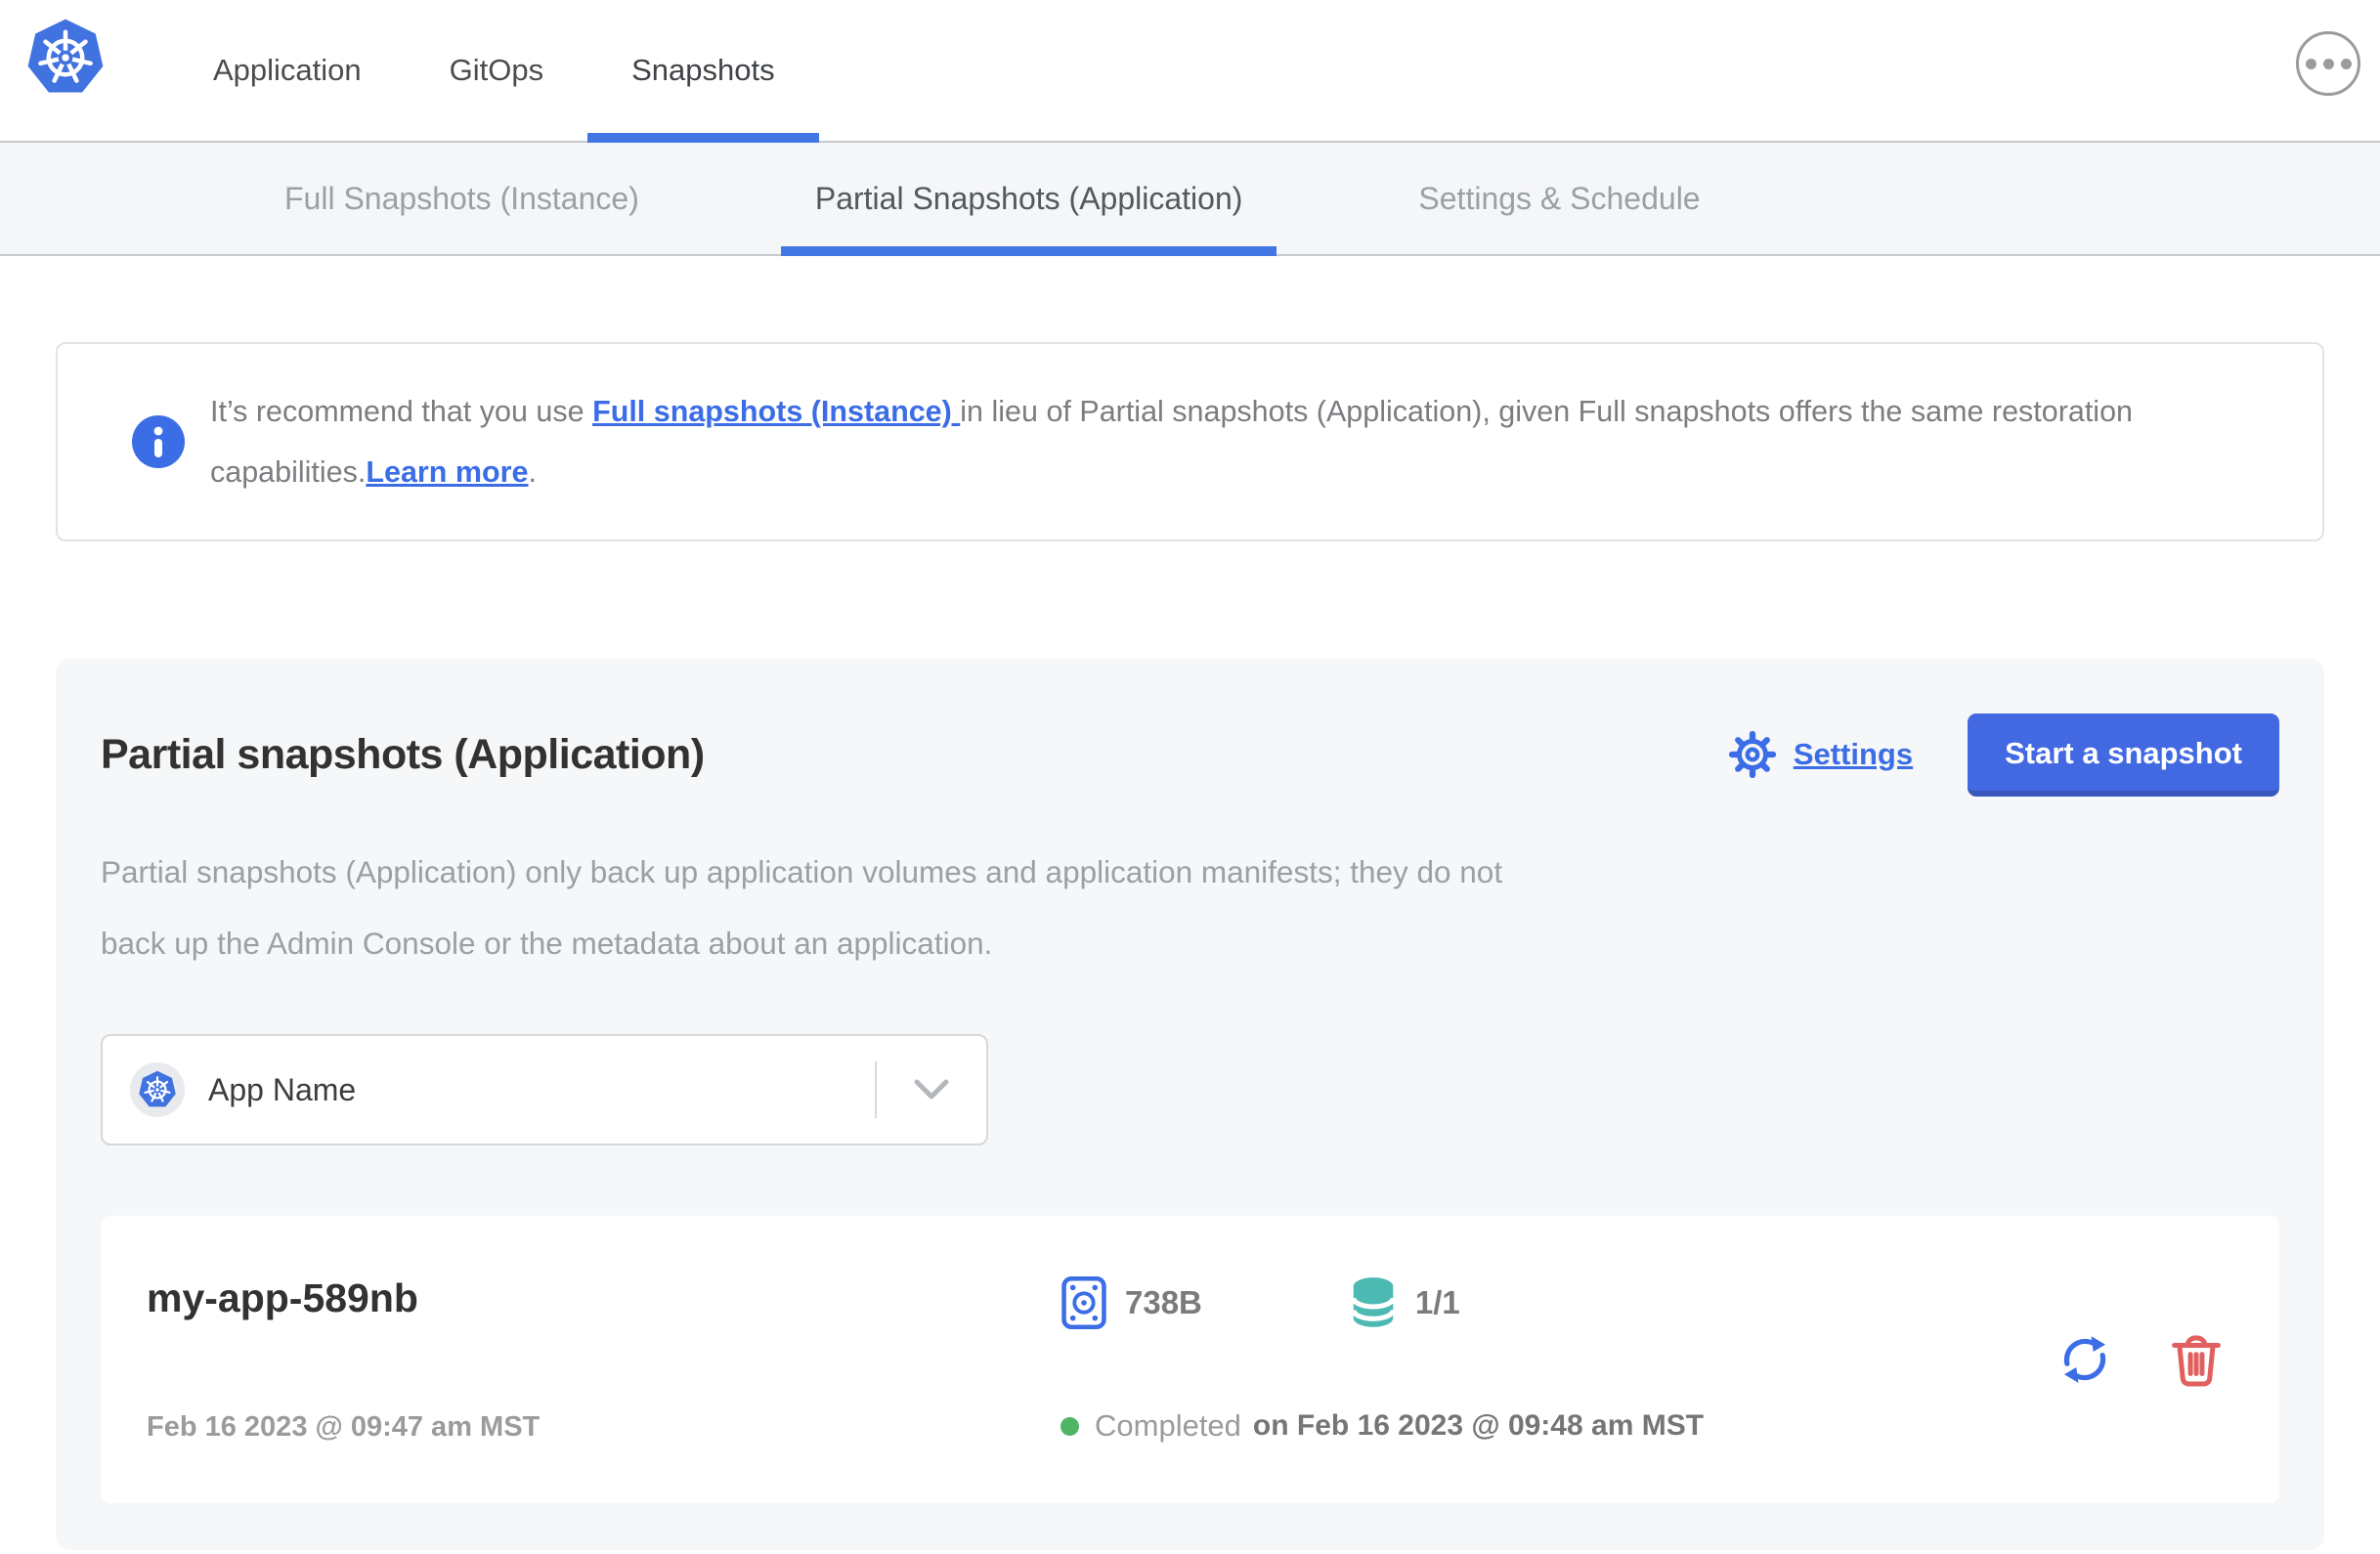  What do you see at coordinates (1373, 1302) in the screenshot?
I see `database-icon` at bounding box center [1373, 1302].